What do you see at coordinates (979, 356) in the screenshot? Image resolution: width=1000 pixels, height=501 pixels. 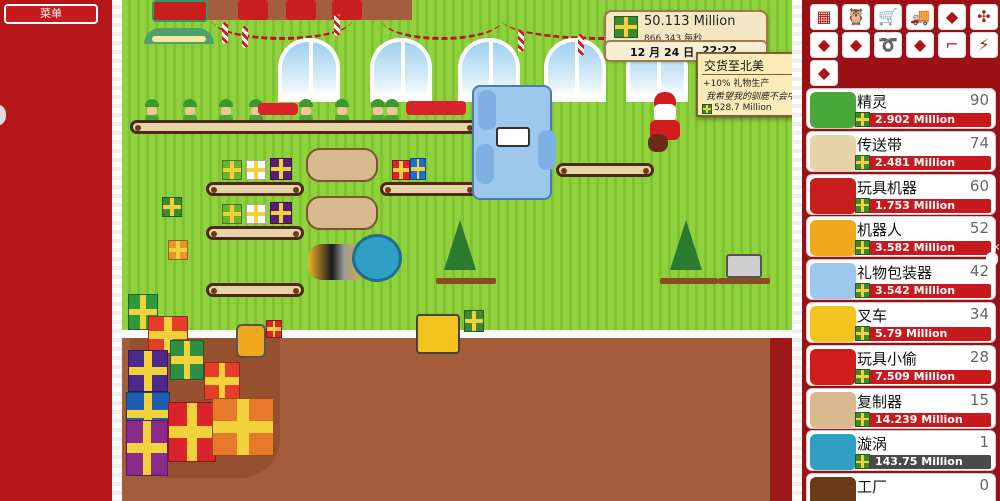 I see `building-count: 28` at bounding box center [979, 356].